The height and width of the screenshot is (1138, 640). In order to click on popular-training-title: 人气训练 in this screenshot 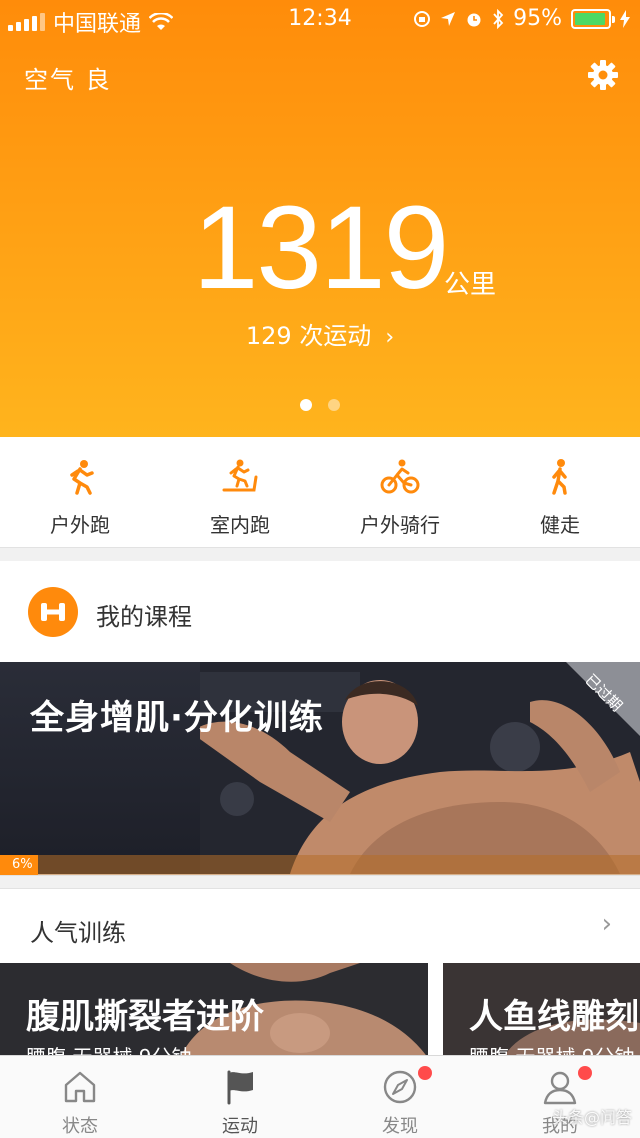, I will do `click(78, 933)`.